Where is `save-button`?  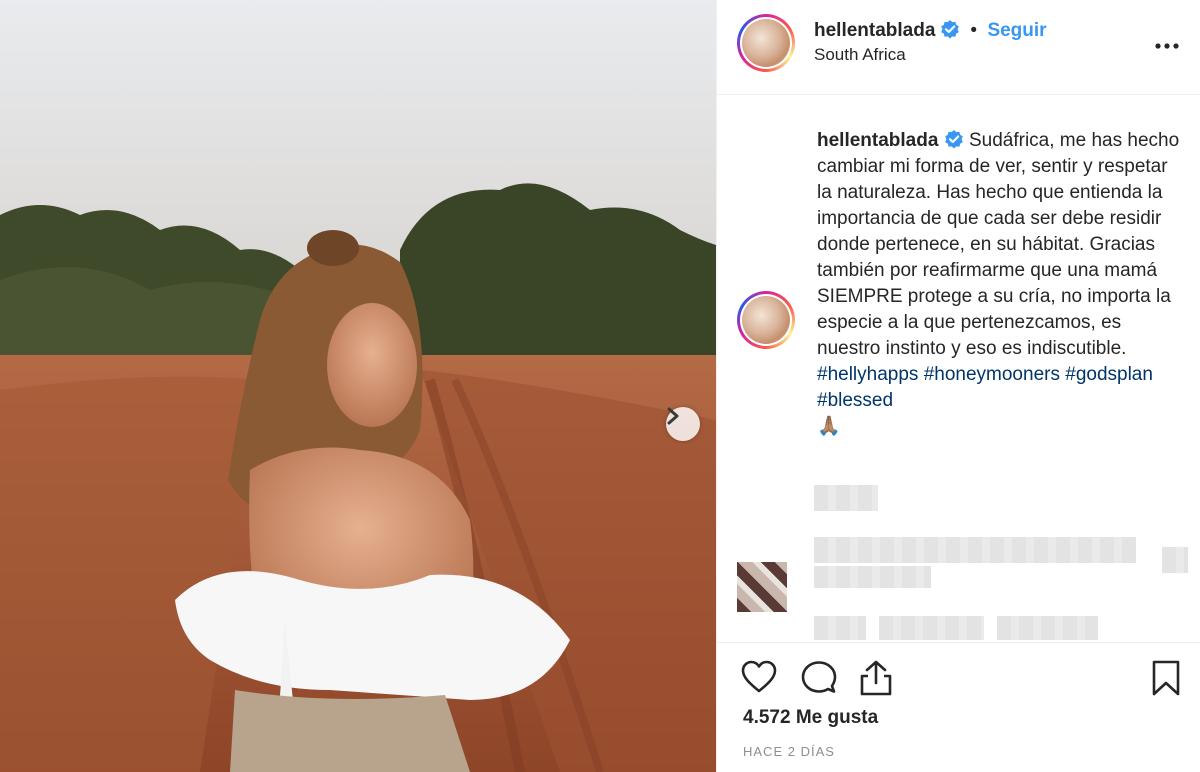
save-button is located at coordinates (1166, 680).